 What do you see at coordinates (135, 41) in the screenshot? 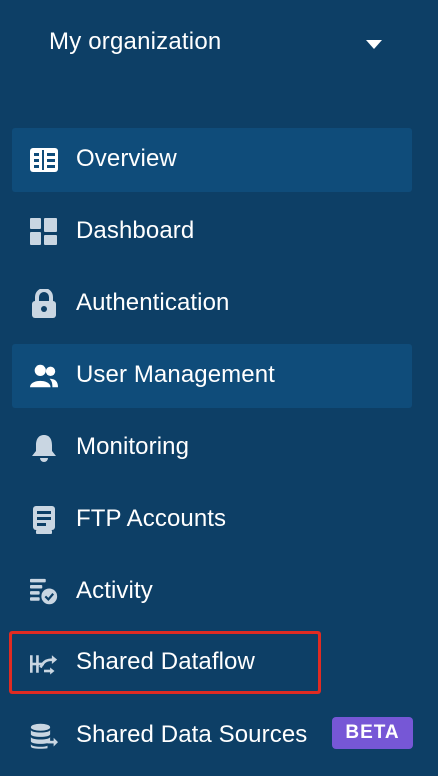
I see `org-name: My organization` at bounding box center [135, 41].